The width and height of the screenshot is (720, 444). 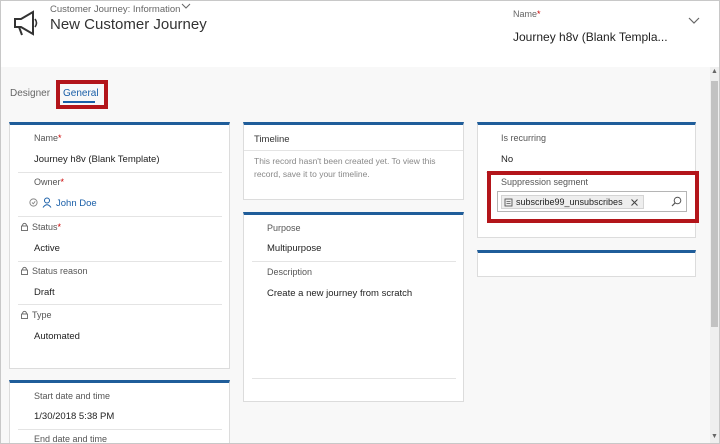 What do you see at coordinates (714, 204) in the screenshot?
I see `scrollbar-thumb` at bounding box center [714, 204].